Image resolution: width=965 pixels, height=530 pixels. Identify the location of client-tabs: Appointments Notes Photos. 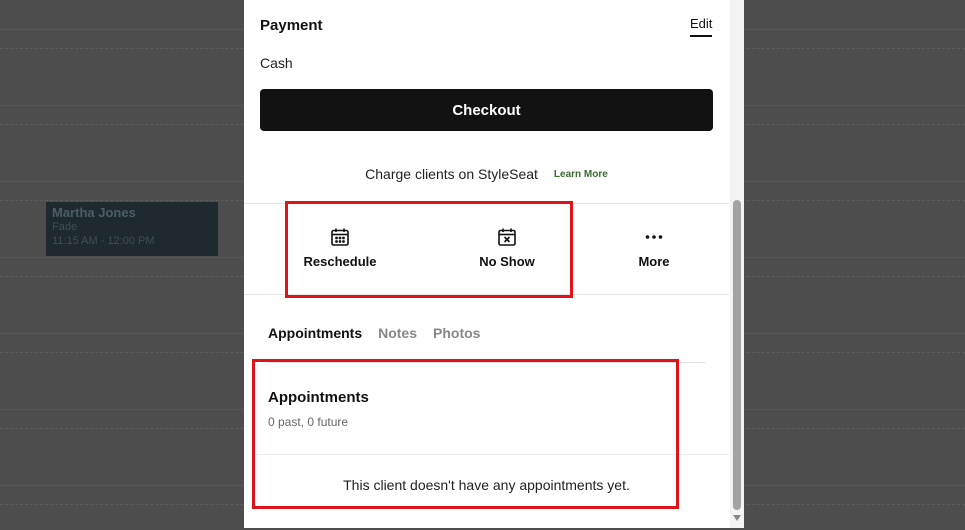
(374, 333).